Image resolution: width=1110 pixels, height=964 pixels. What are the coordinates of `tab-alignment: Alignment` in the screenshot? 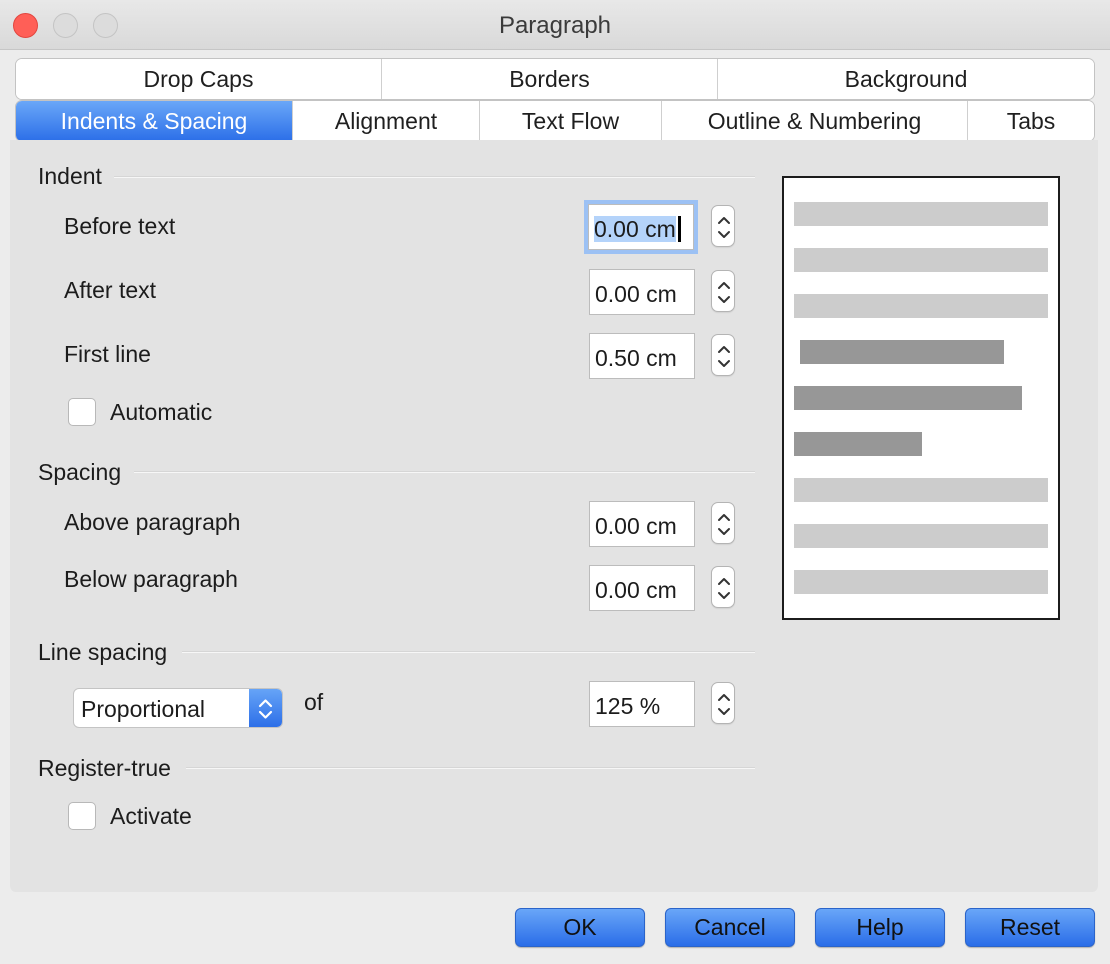 It's located at (386, 121).